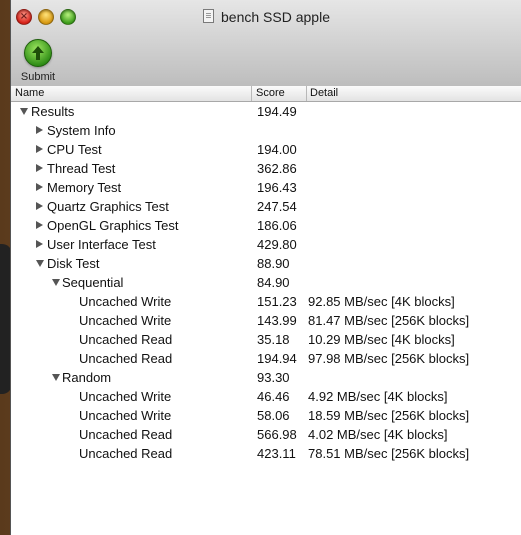 The image size is (521, 535). I want to click on row-name: Disk Test, so click(73, 263).